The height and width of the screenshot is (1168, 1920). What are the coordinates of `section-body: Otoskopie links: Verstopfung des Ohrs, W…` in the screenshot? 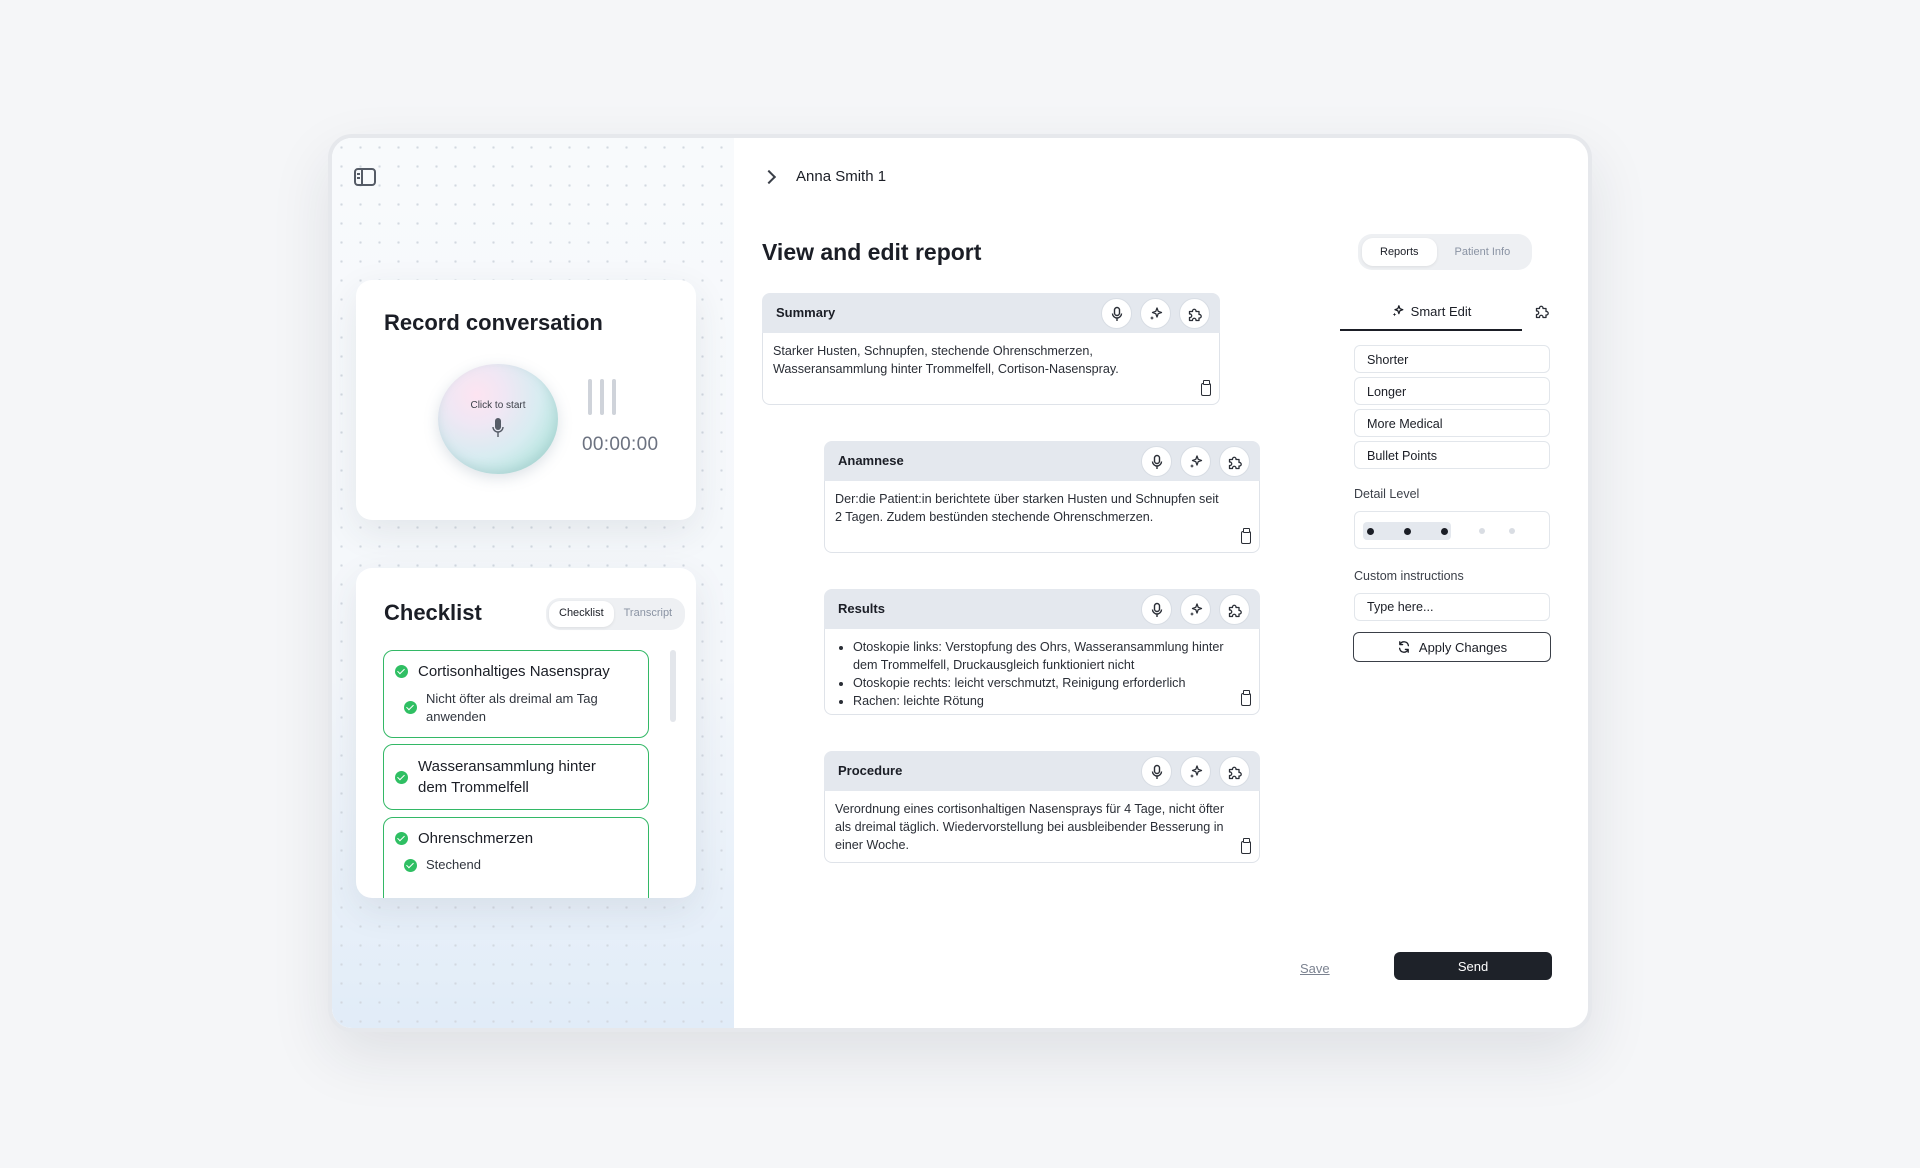 It's located at (1042, 672).